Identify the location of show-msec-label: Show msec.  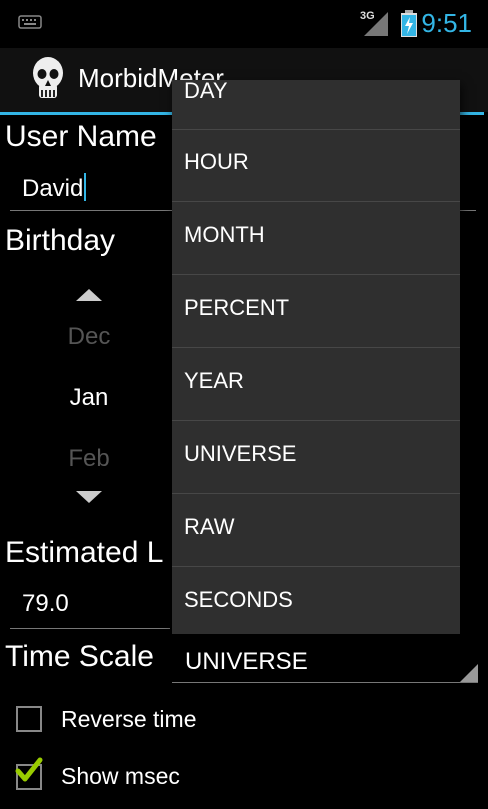
(120, 776).